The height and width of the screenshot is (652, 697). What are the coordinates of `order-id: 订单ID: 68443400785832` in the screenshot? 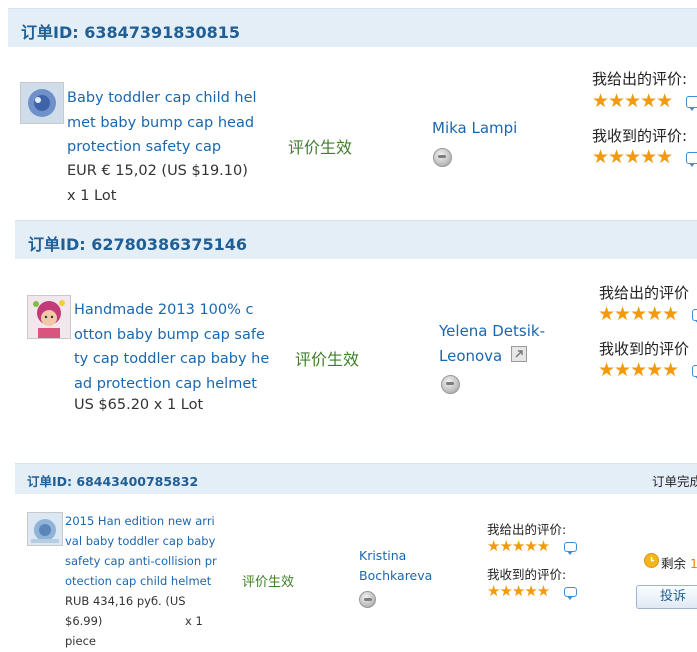 It's located at (113, 481).